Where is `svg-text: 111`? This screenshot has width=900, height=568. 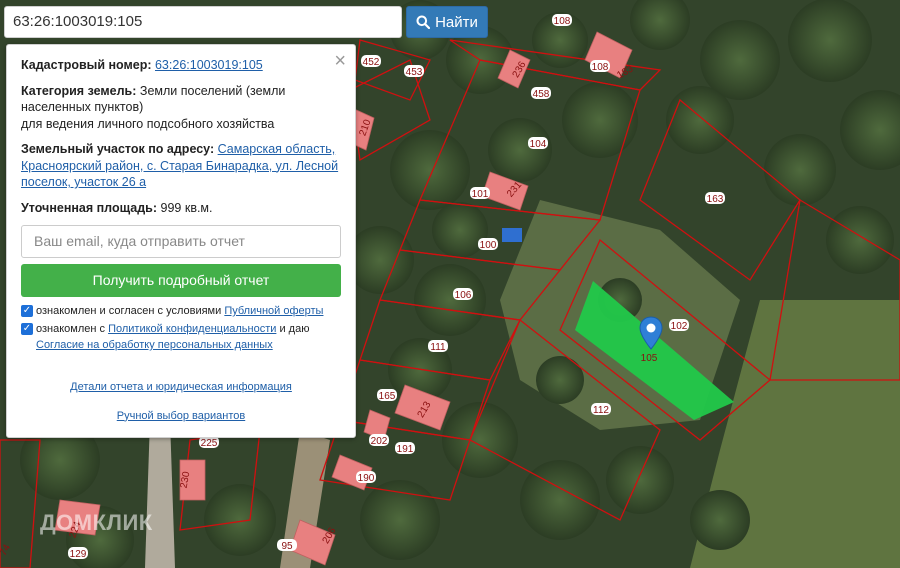 svg-text: 111 is located at coordinates (438, 347).